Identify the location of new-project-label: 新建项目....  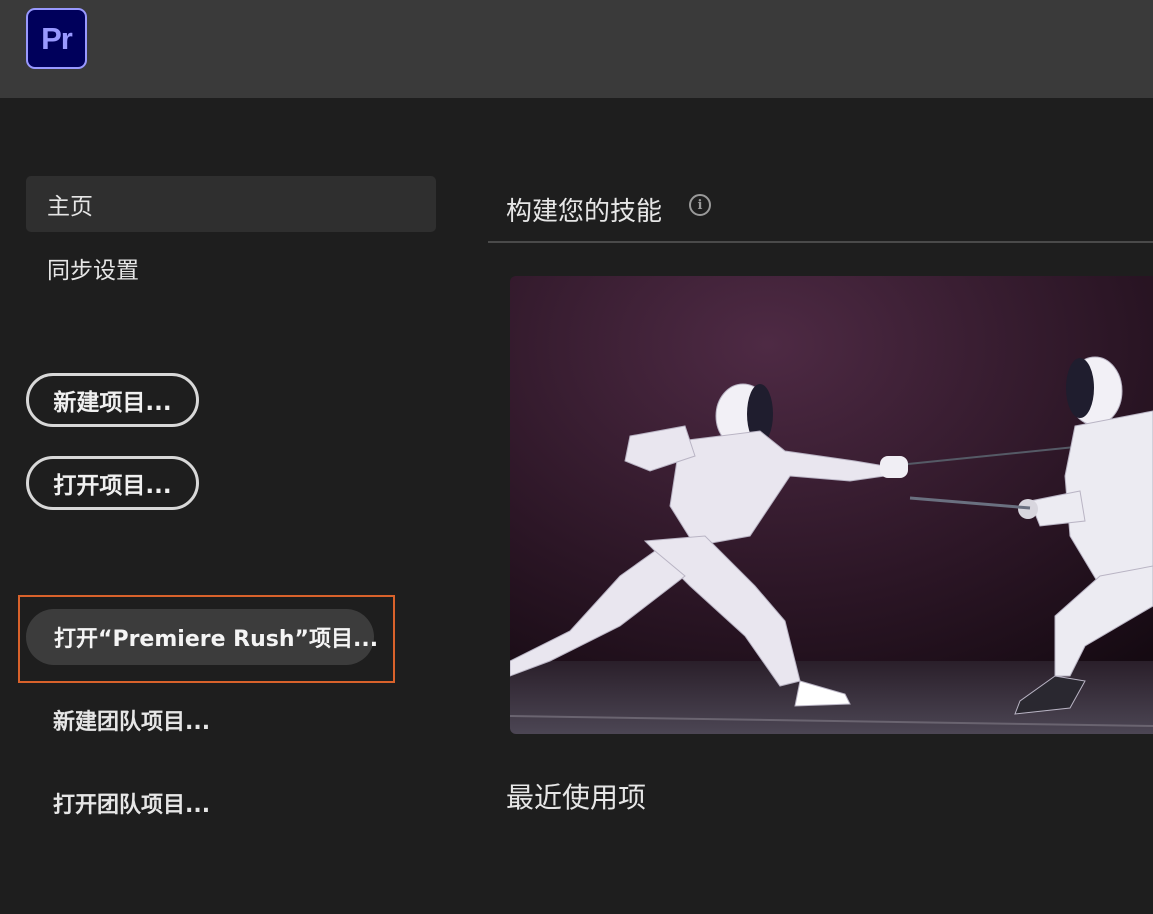
(112, 403).